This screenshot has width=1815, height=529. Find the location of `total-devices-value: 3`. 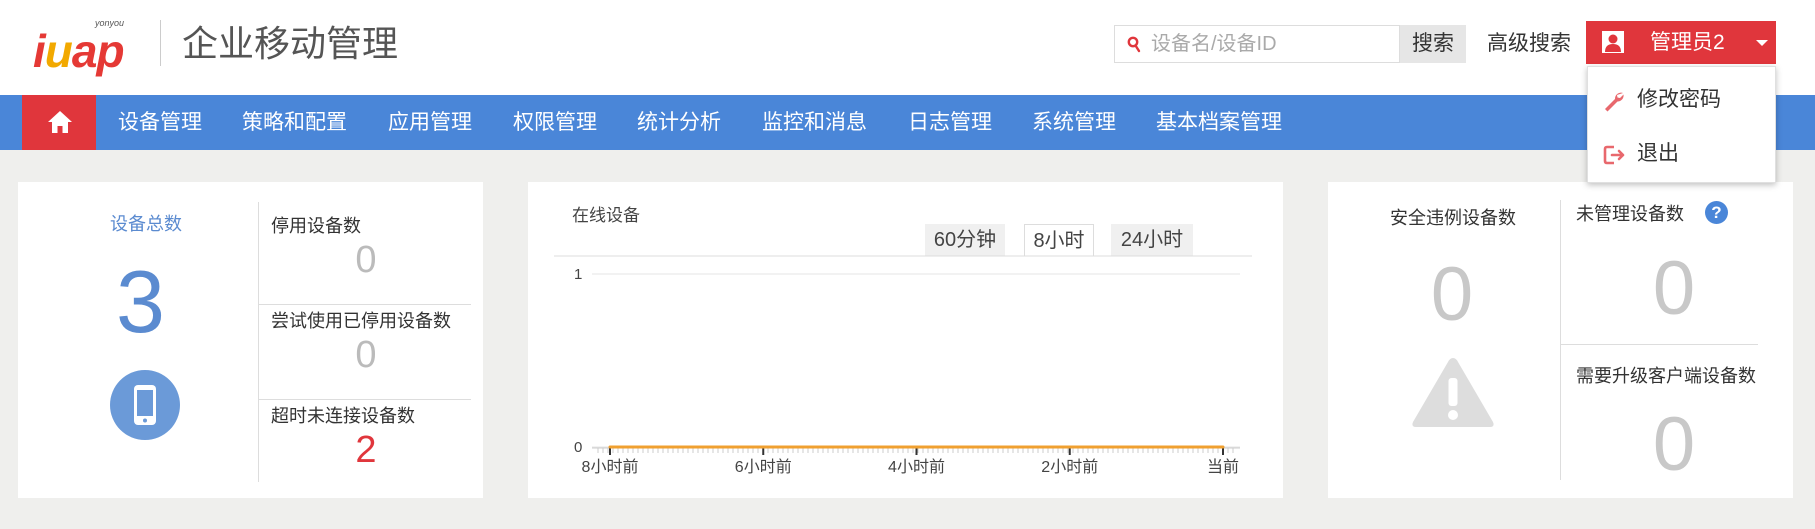

total-devices-value: 3 is located at coordinates (140, 302).